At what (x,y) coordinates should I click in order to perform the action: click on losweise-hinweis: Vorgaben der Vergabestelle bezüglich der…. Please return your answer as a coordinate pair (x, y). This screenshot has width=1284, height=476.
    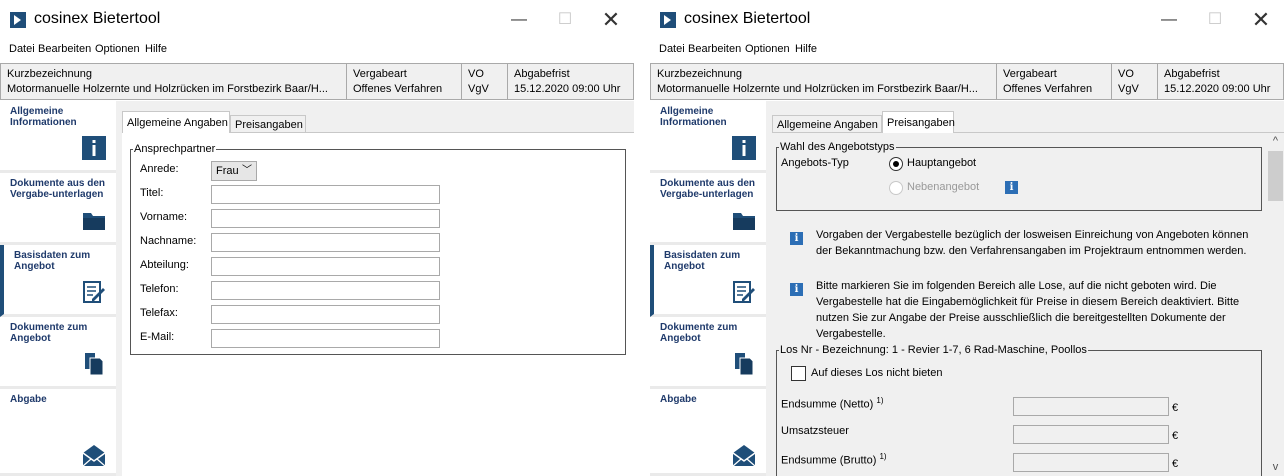
    Looking at the image, I should click on (1032, 243).